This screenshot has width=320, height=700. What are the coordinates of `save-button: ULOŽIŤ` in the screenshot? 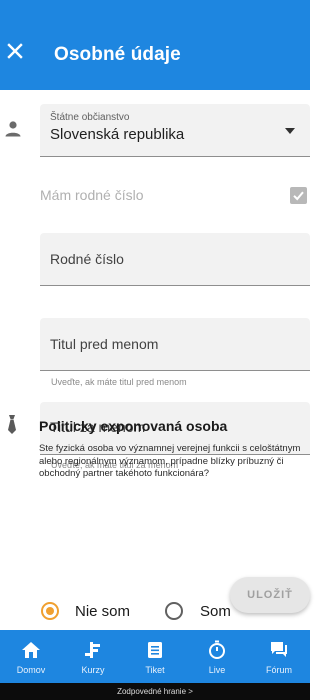 It's located at (270, 595).